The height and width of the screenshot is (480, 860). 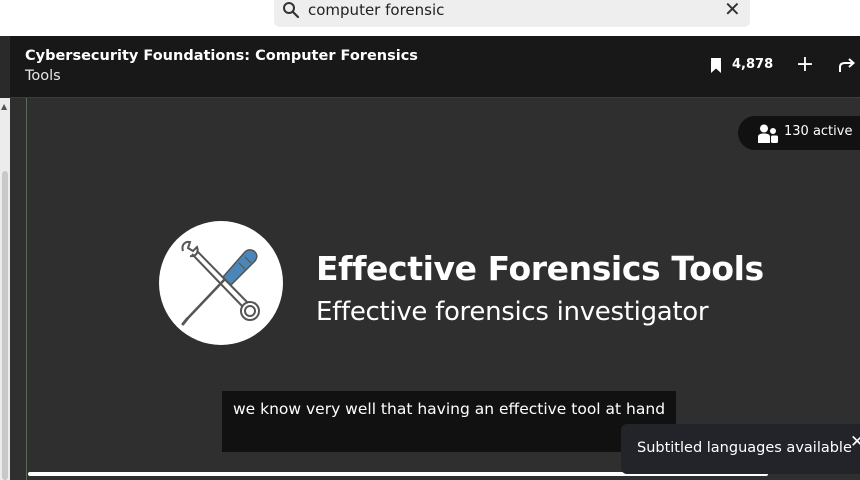 I want to click on frame-border, so click(x=26, y=289).